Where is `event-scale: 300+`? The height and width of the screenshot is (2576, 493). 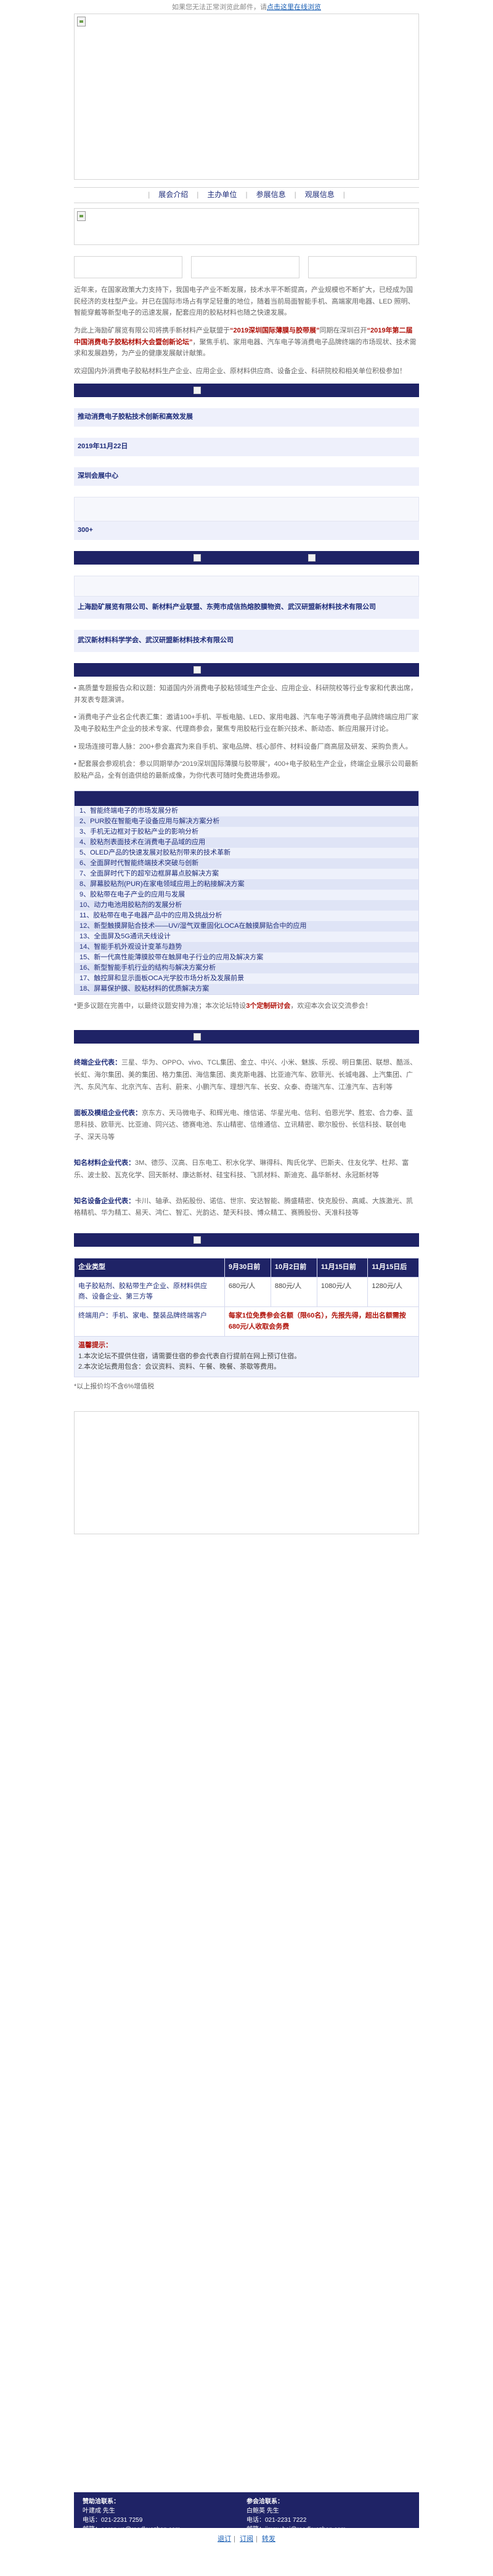
event-scale: 300+ is located at coordinates (246, 530).